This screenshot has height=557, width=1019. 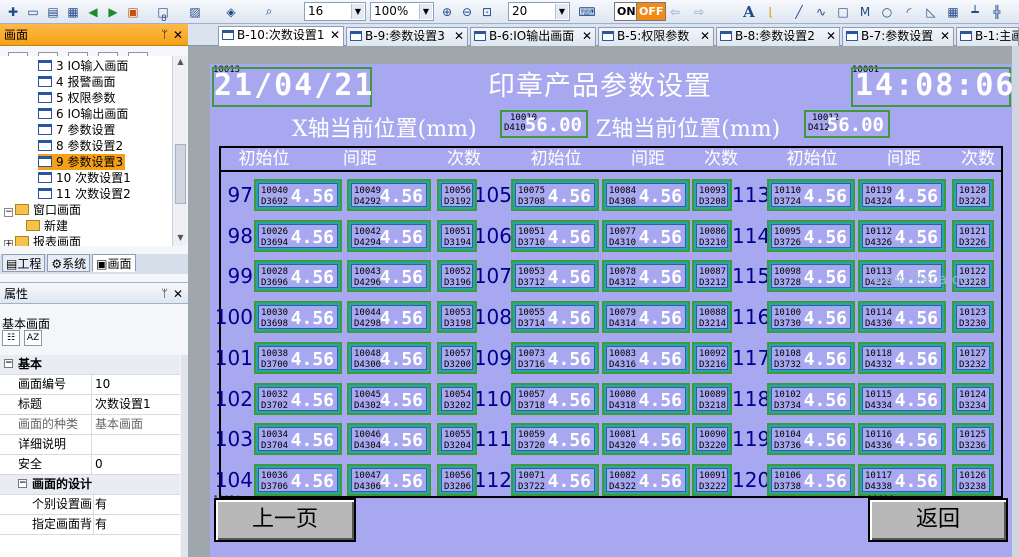 What do you see at coordinates (447, 11) in the screenshot?
I see `zoom-in-icon: ⊕` at bounding box center [447, 11].